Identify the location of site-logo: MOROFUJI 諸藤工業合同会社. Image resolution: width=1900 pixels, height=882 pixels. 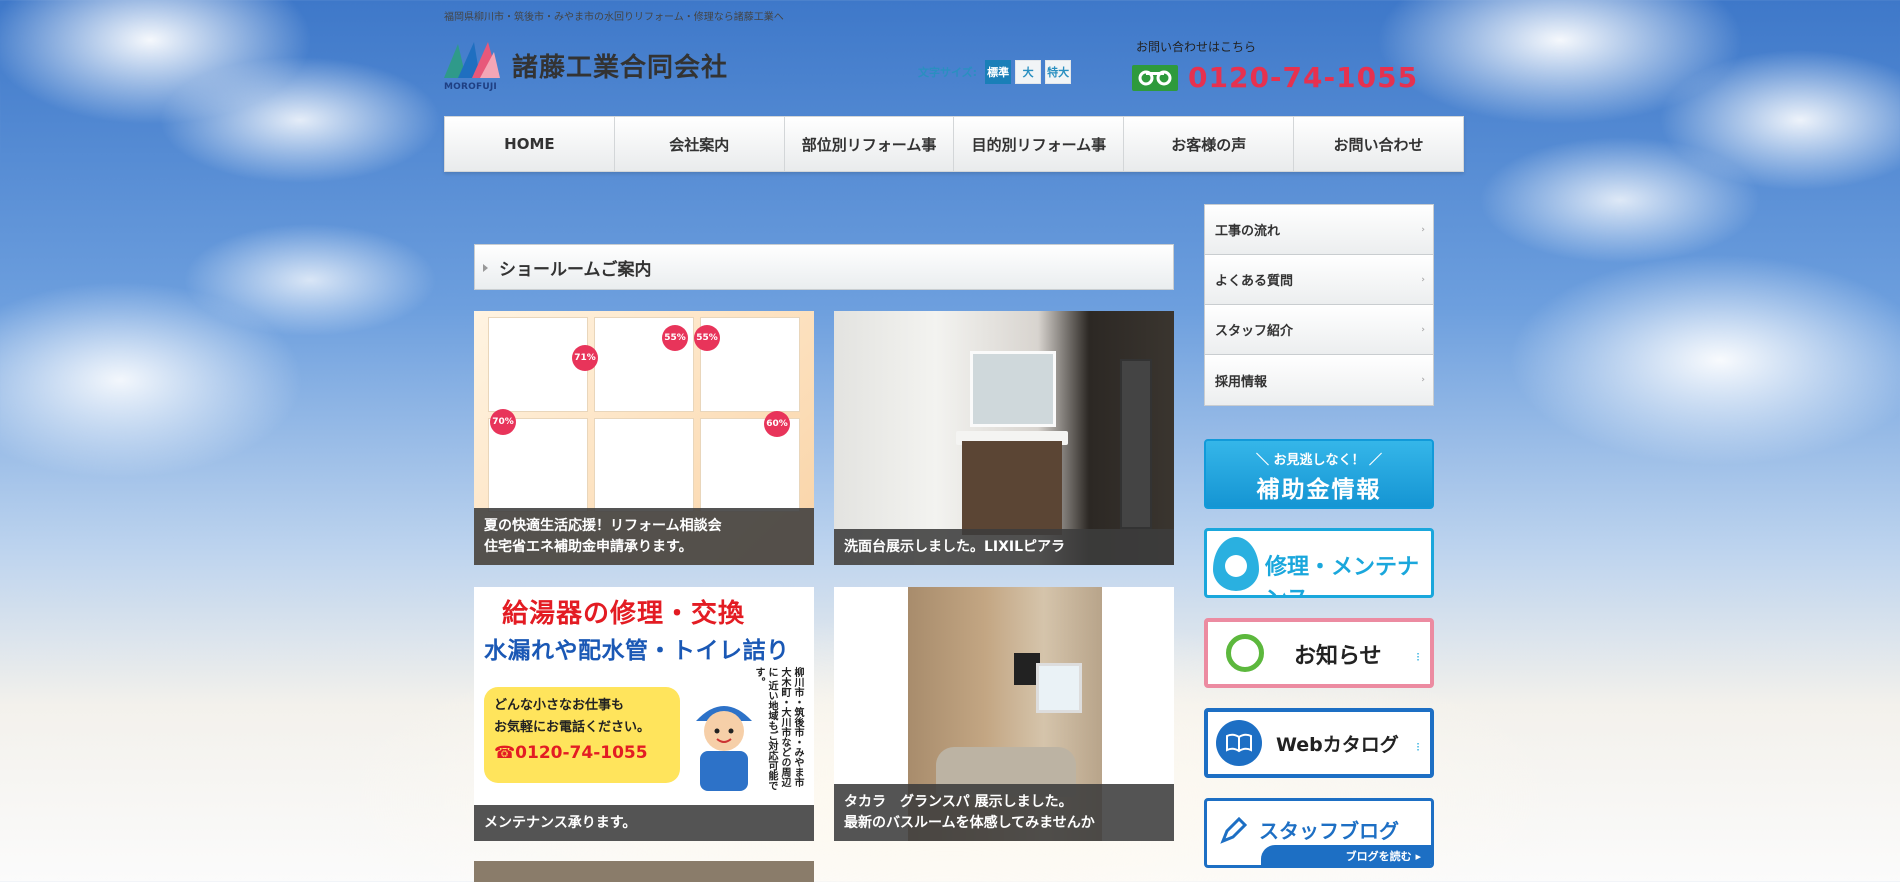
(586, 65).